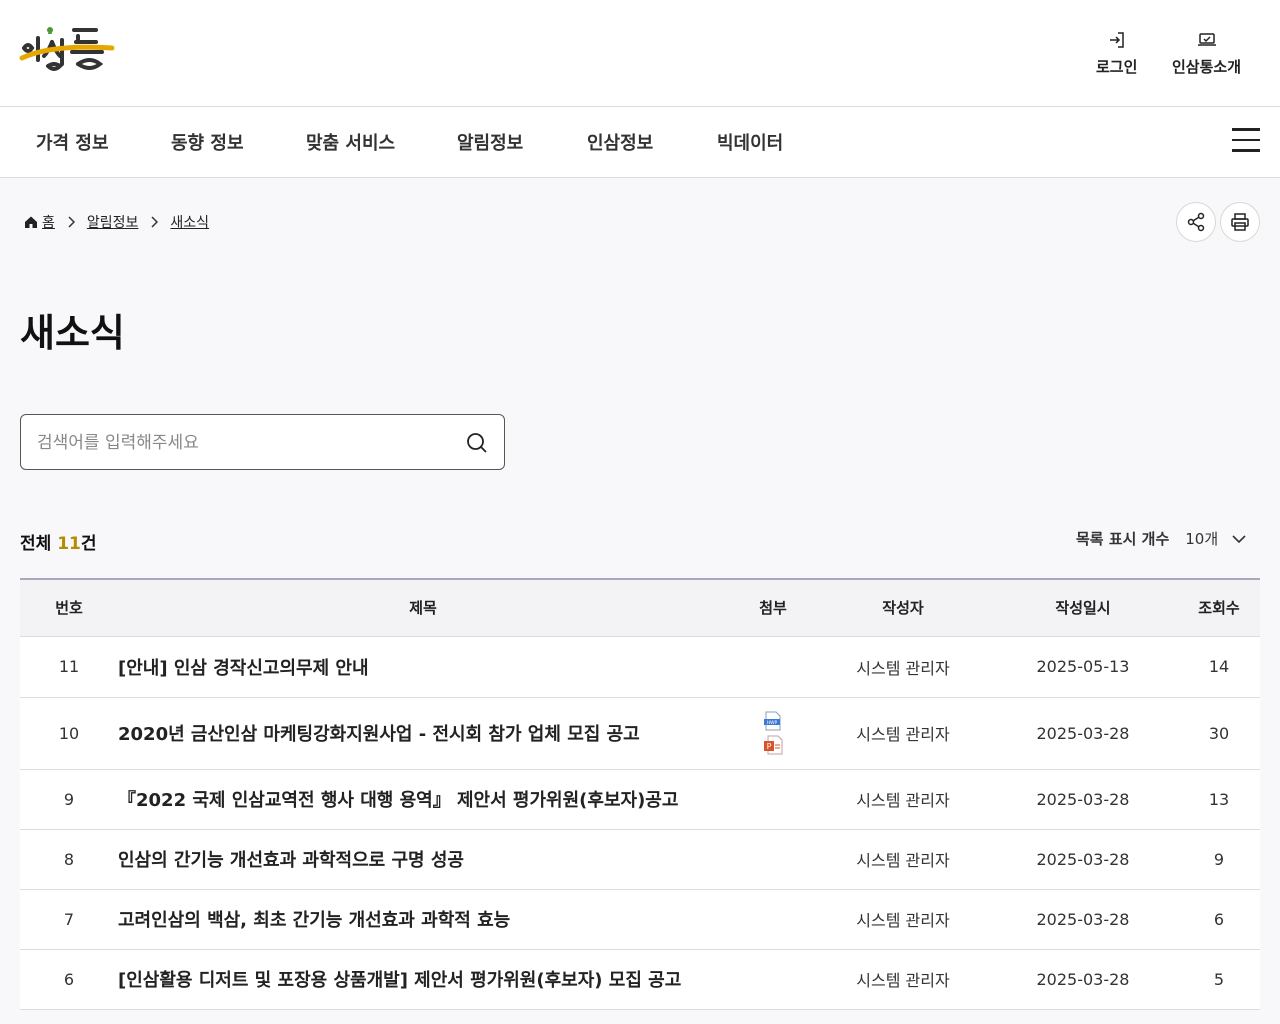 This screenshot has height=1024, width=1280. I want to click on hwp-file-icon: HWP, so click(773, 721).